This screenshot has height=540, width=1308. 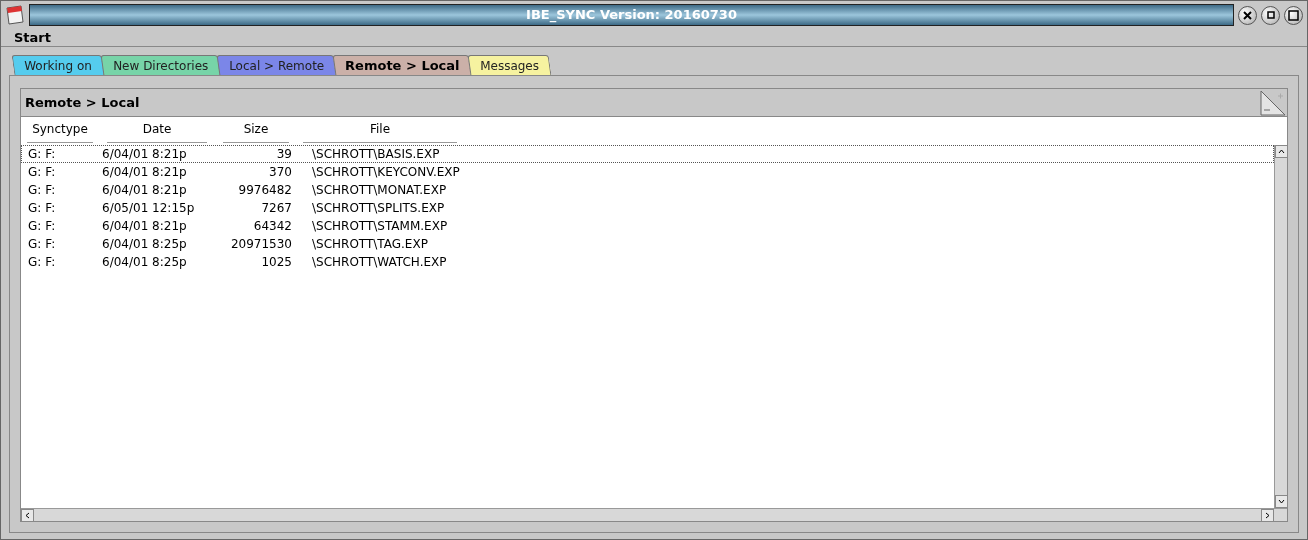 I want to click on maximize-icon, so click(x=1293, y=15).